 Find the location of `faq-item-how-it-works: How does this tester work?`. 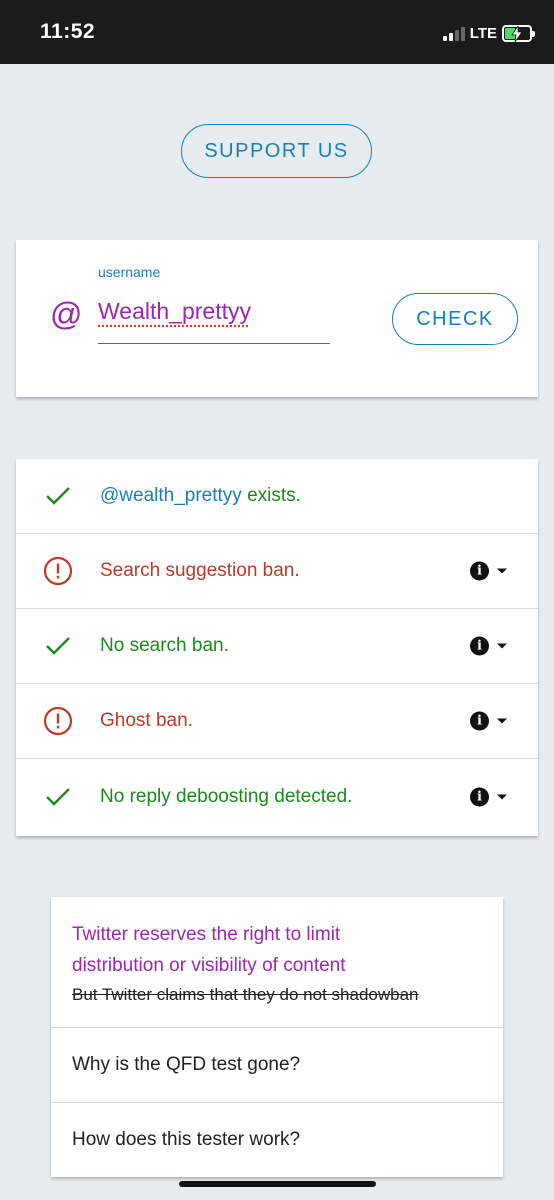

faq-item-how-it-works: How does this tester work? is located at coordinates (277, 1140).